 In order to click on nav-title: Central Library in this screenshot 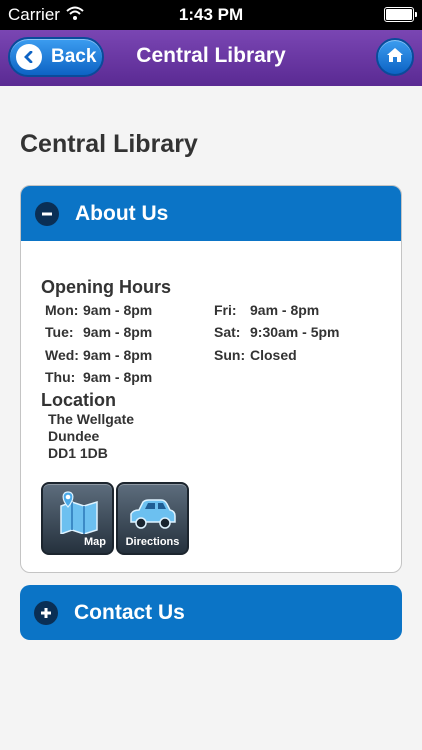, I will do `click(211, 55)`.